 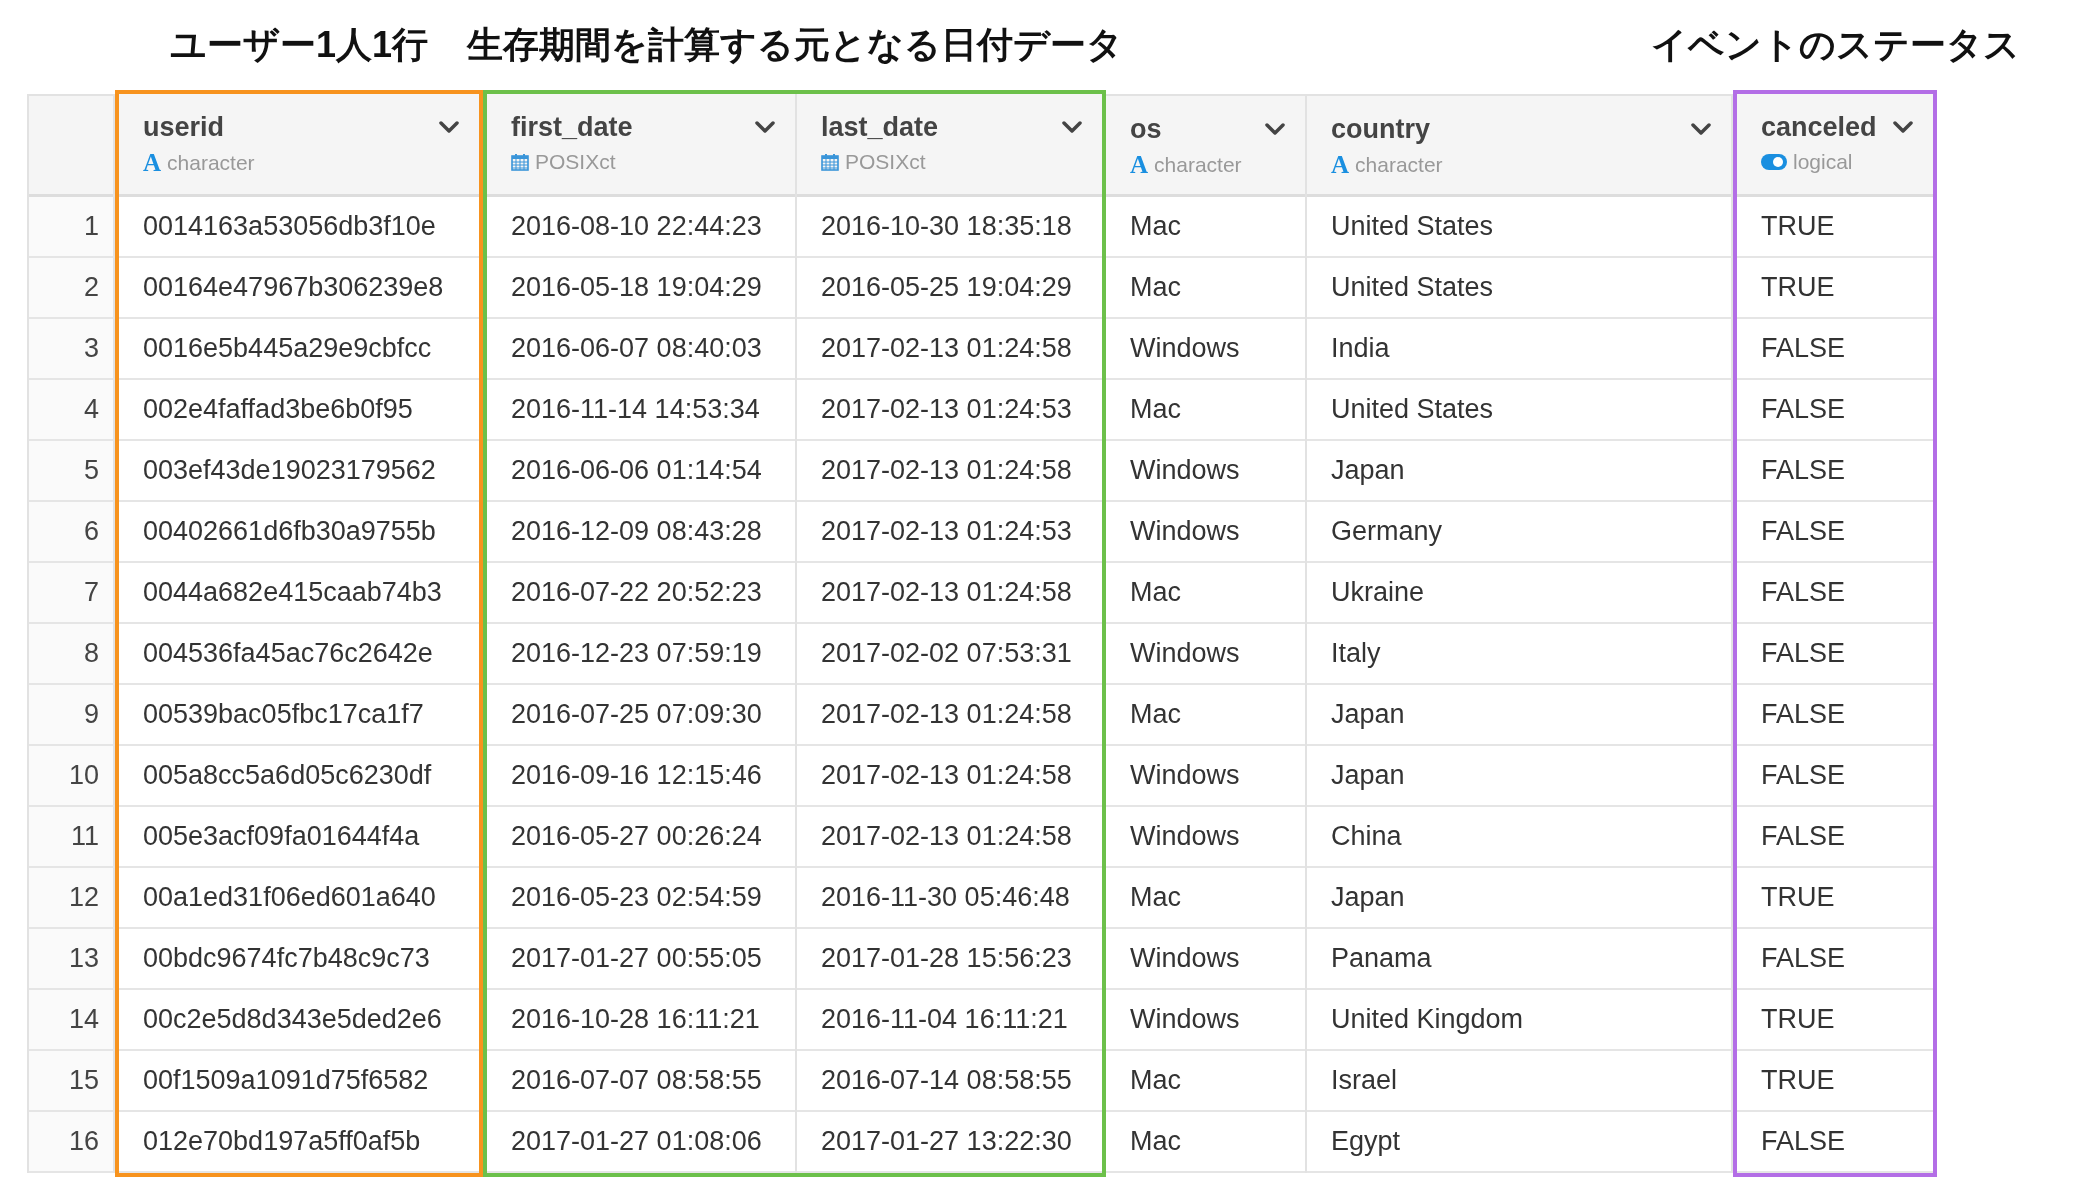 What do you see at coordinates (949, 532) in the screenshot?
I see `table-cell: 2017-02-13 01:24:53` at bounding box center [949, 532].